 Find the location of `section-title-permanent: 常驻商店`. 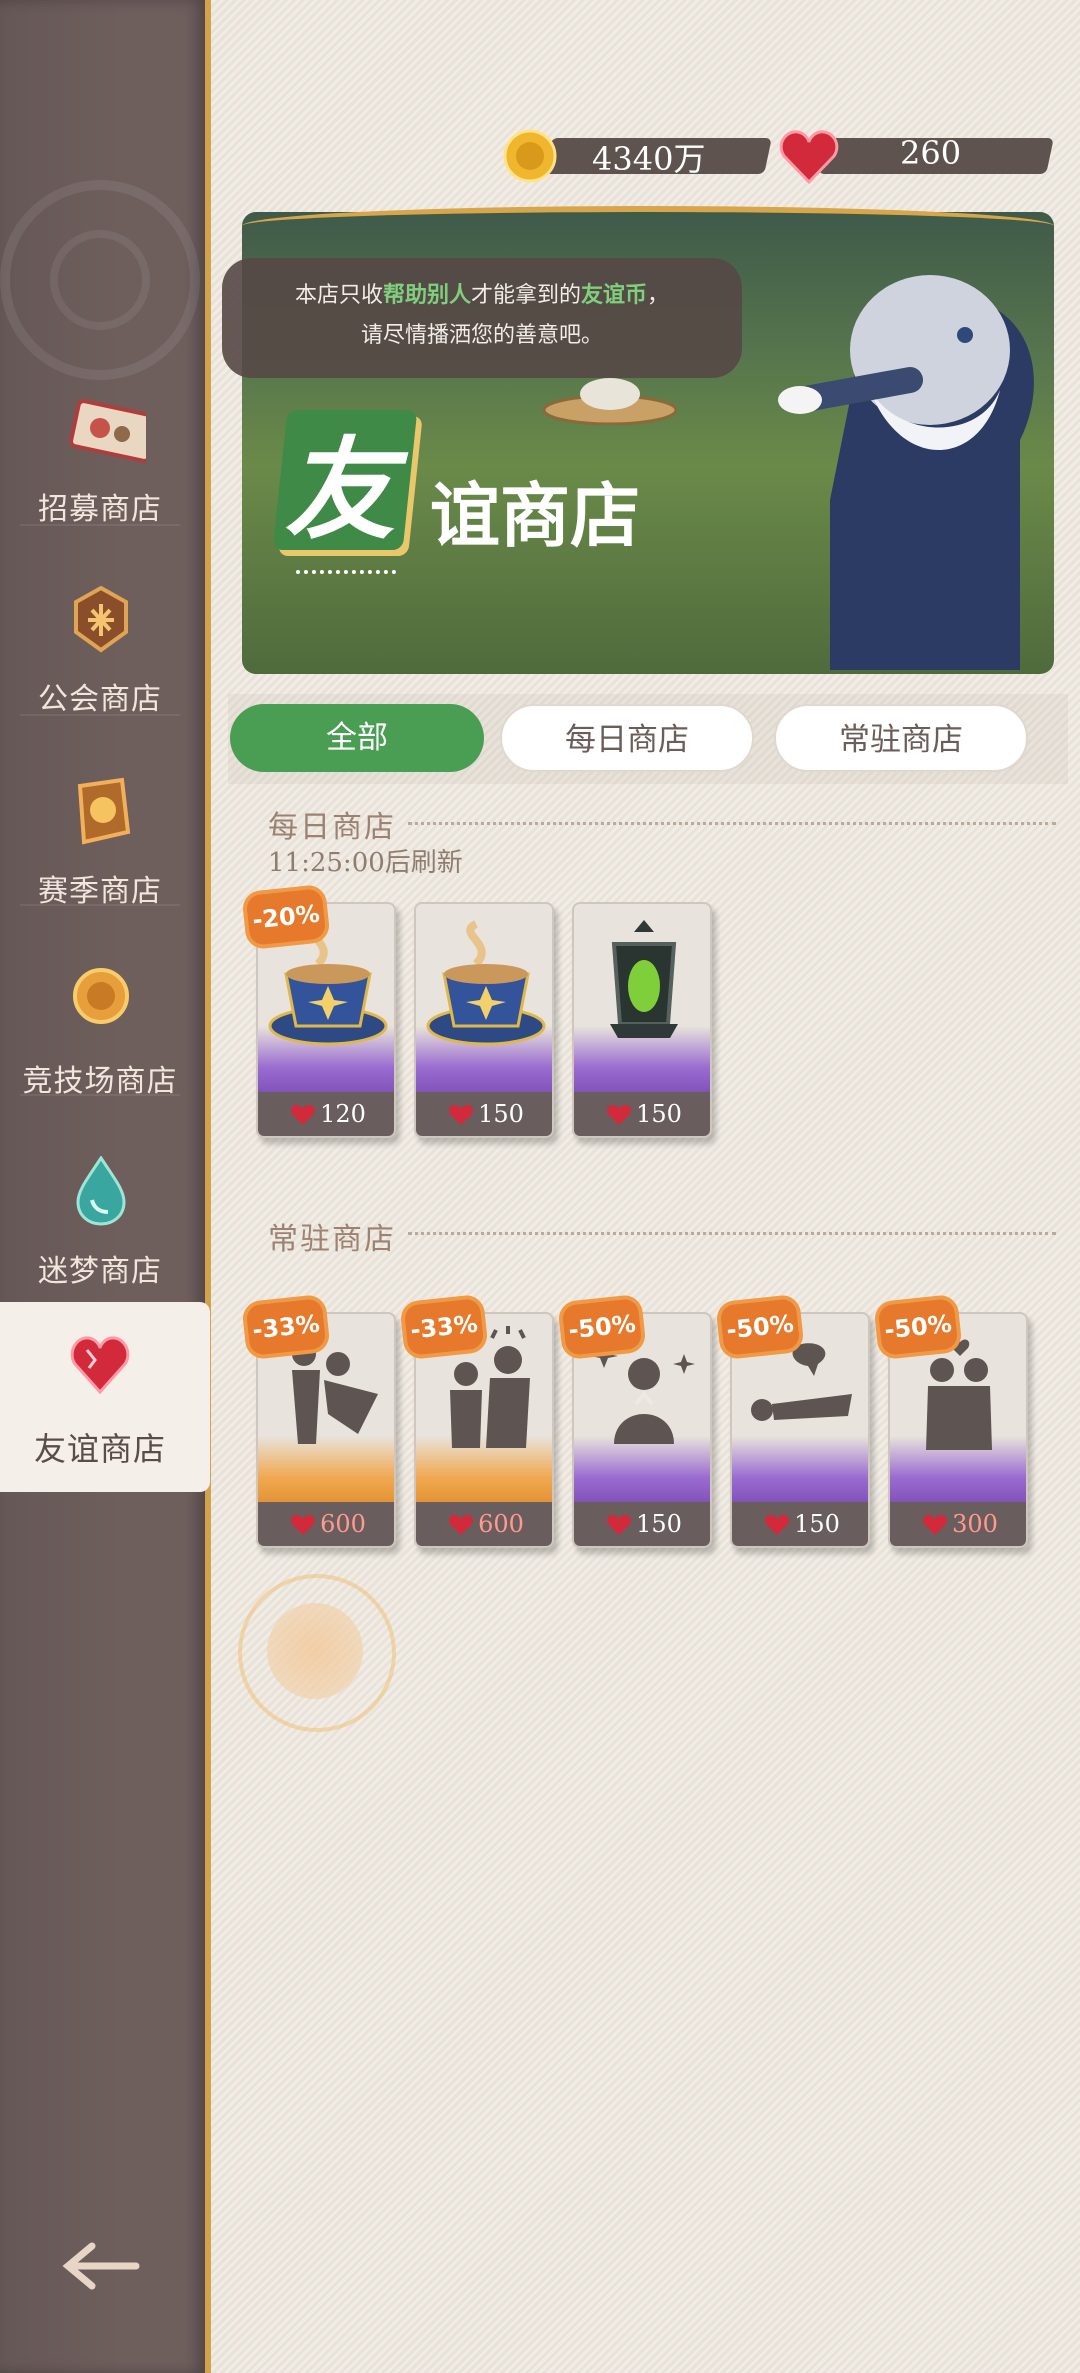

section-title-permanent: 常驻商店 is located at coordinates (332, 1239).